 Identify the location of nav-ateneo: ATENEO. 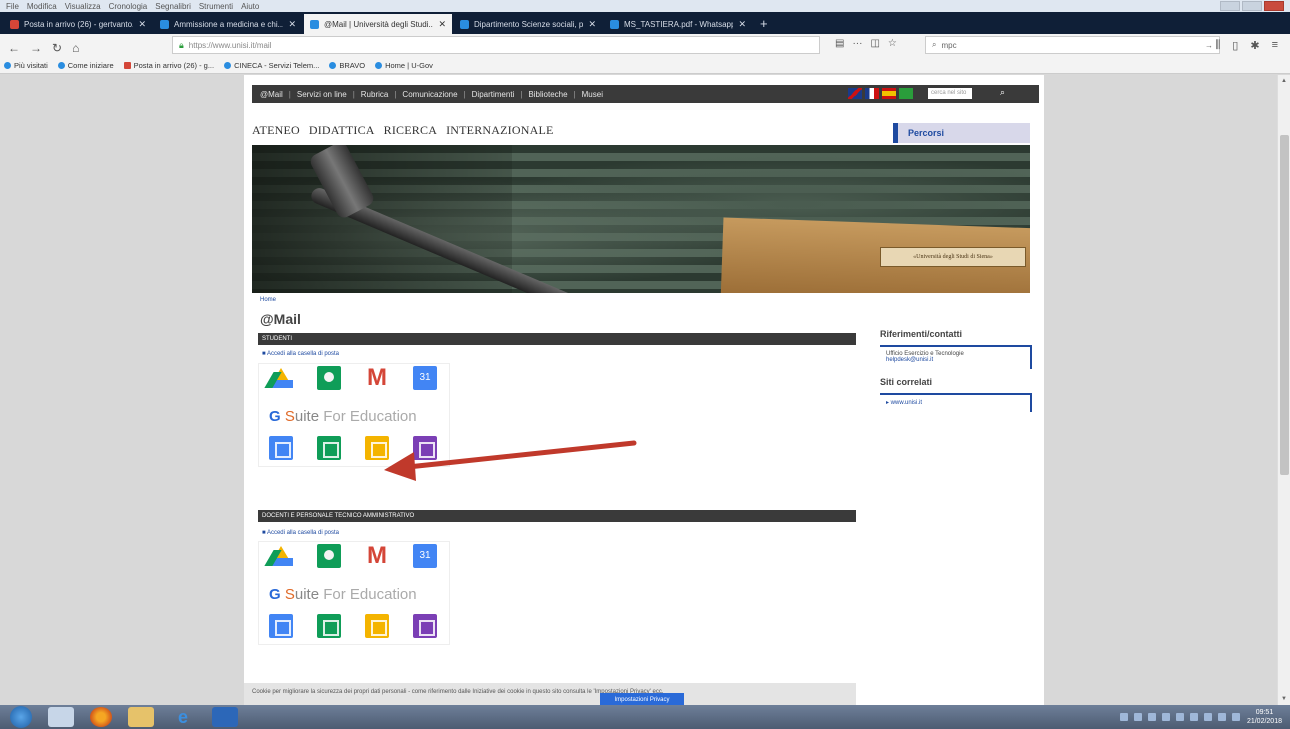
(276, 130).